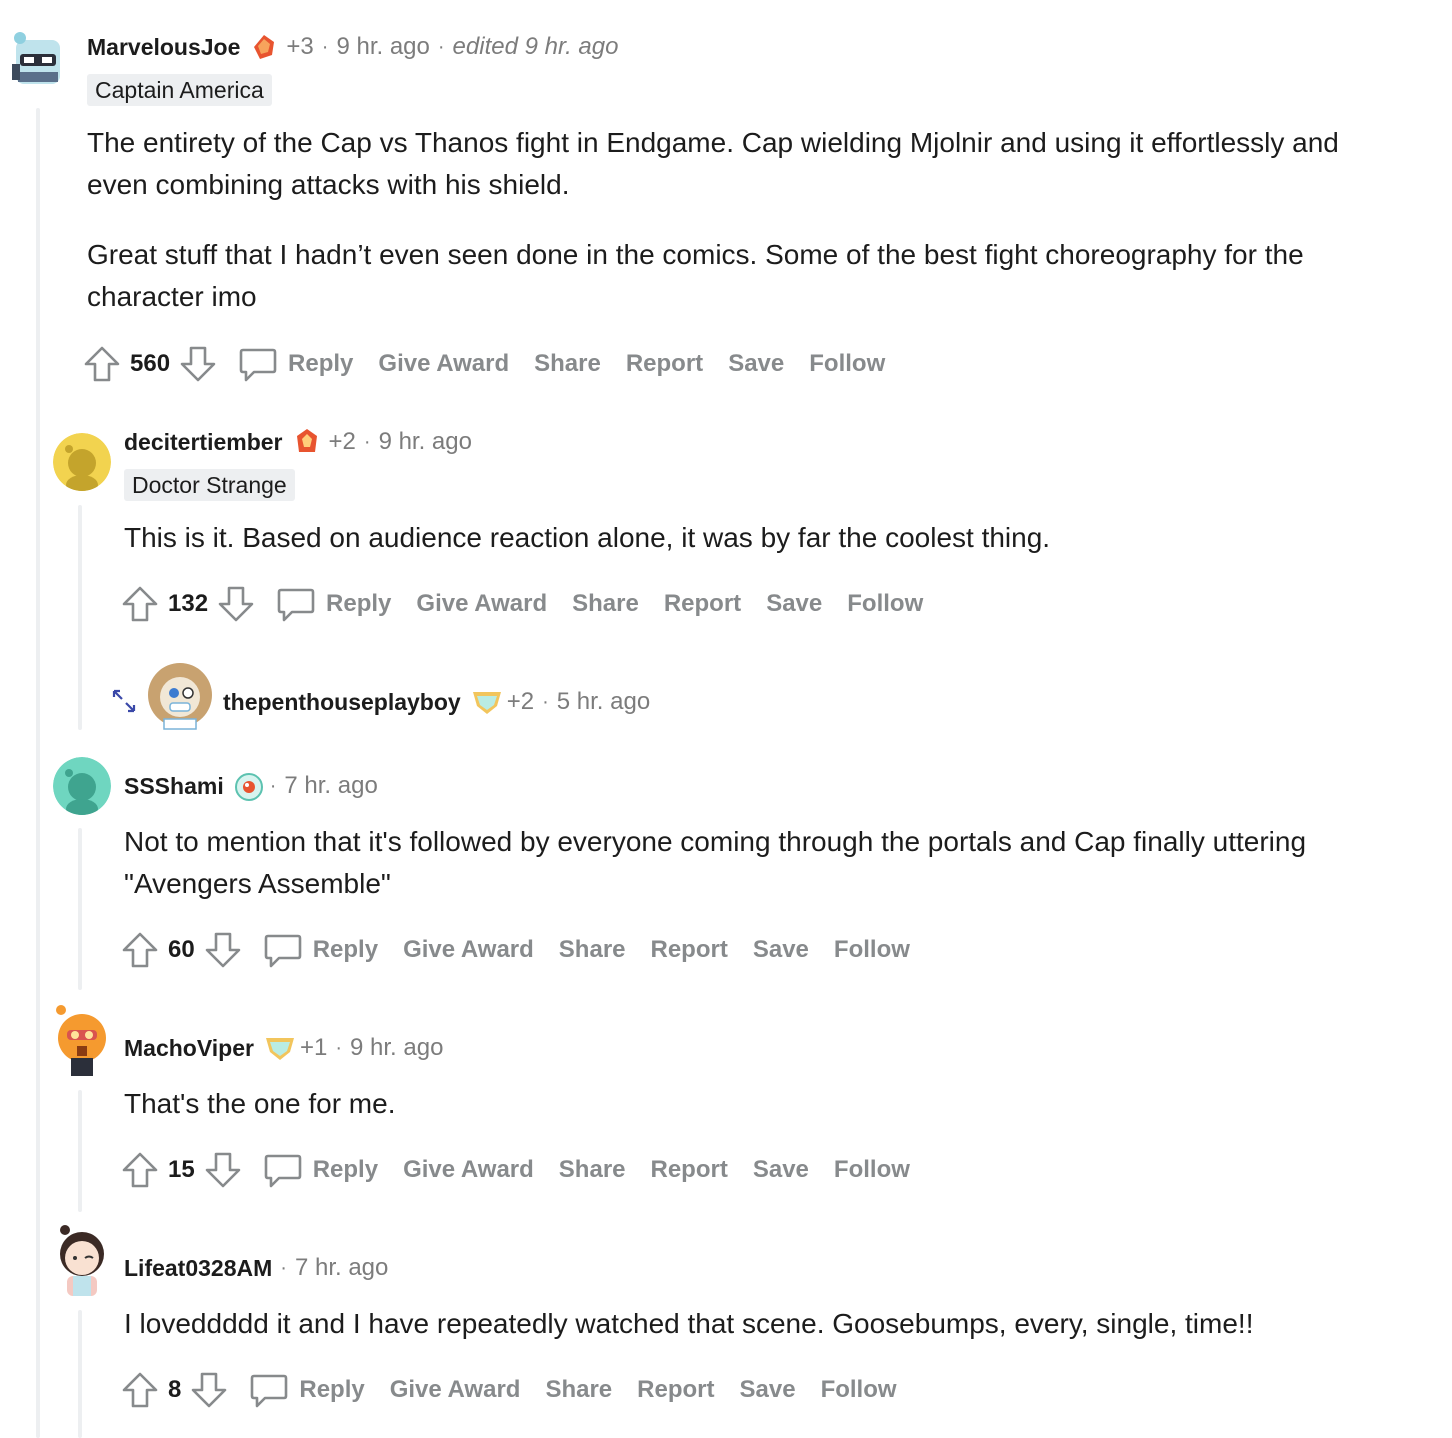  What do you see at coordinates (124, 701) in the screenshot?
I see `expand-icon` at bounding box center [124, 701].